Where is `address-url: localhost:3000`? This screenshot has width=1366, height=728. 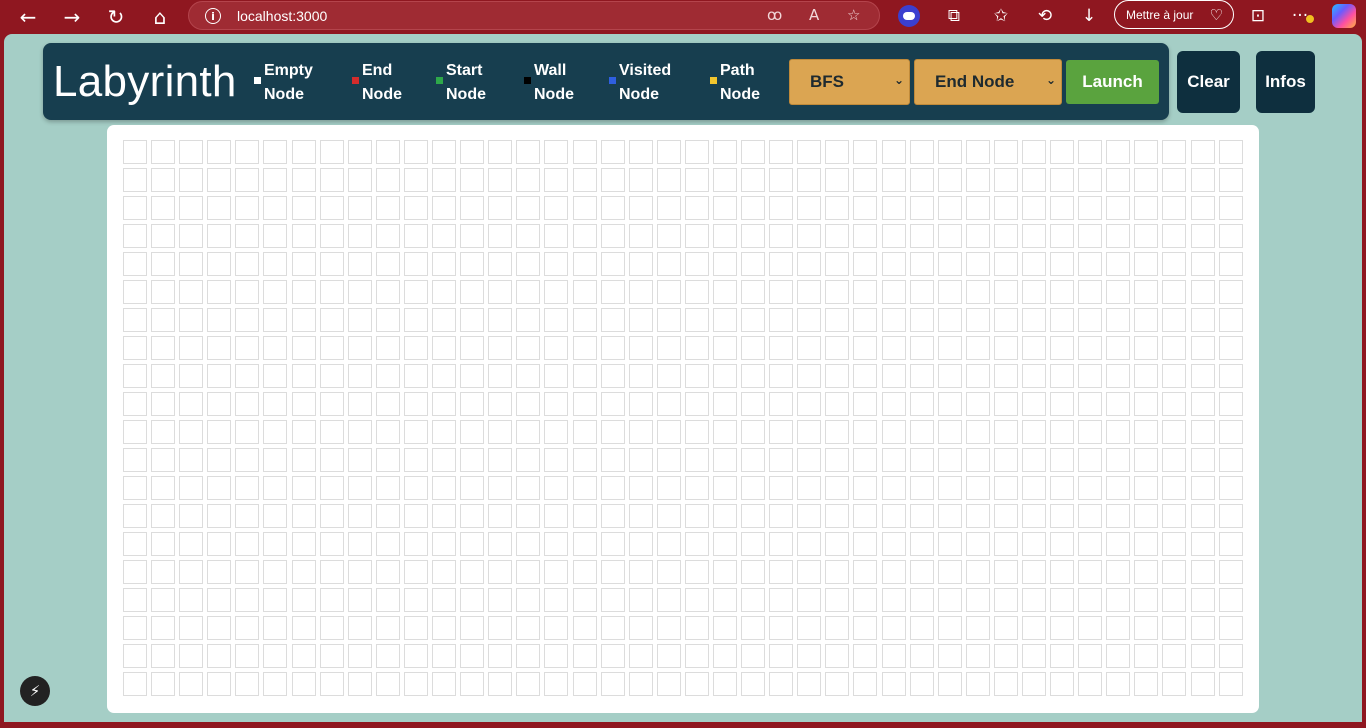 address-url: localhost:3000 is located at coordinates (282, 16).